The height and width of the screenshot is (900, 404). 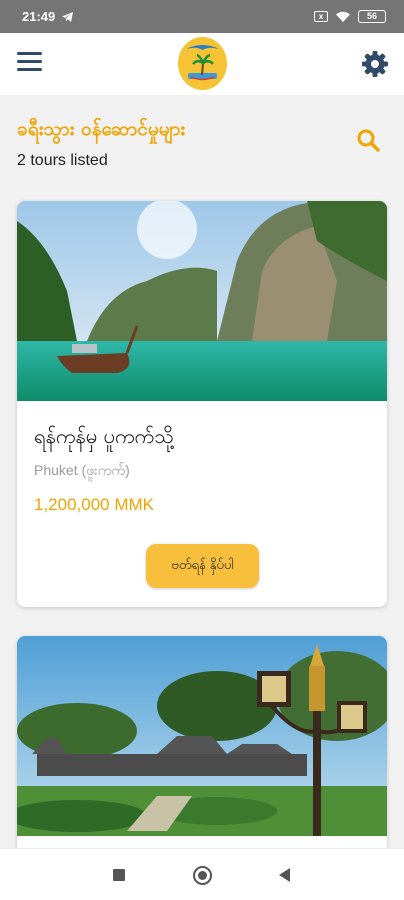 I want to click on circle-icon, so click(x=202, y=875).